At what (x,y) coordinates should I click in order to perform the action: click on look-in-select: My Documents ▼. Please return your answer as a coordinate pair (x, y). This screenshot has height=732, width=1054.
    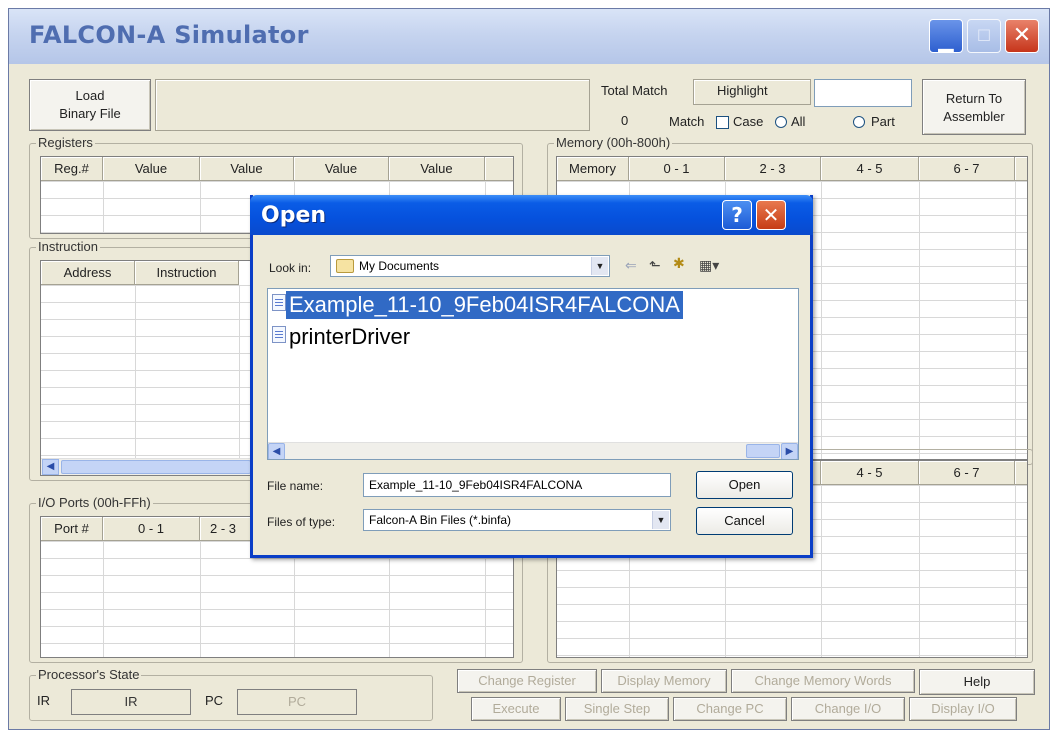
    Looking at the image, I should click on (470, 266).